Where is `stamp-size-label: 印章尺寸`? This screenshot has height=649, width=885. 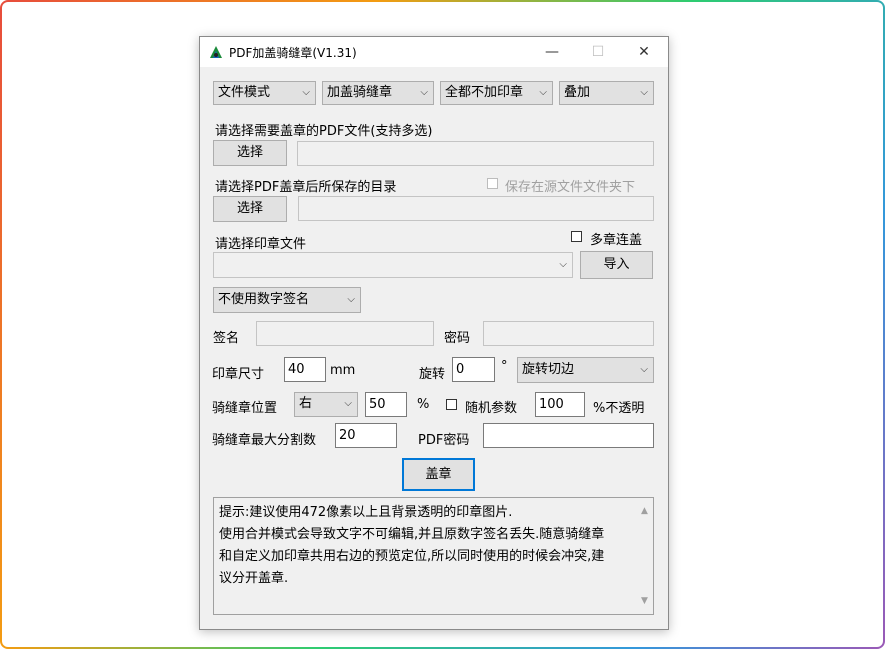
stamp-size-label: 印章尺寸 is located at coordinates (238, 374).